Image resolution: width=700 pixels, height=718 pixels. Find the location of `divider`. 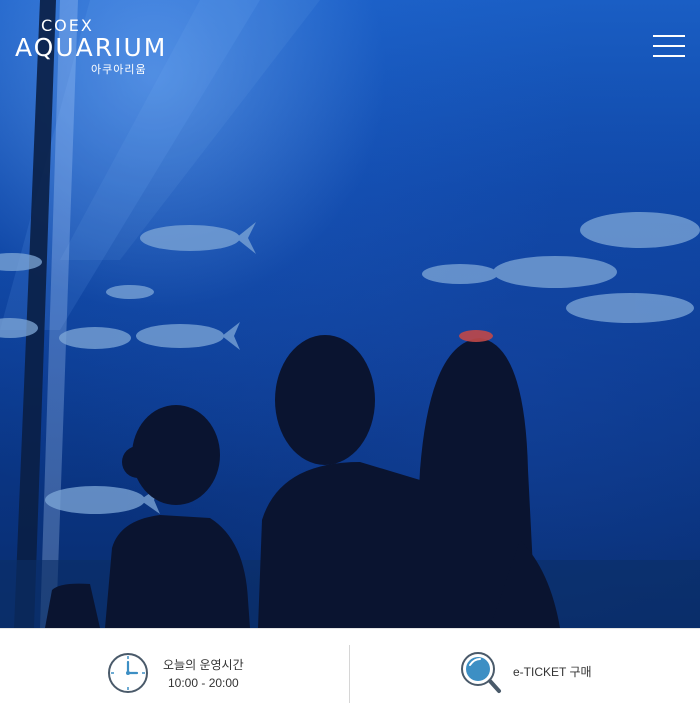

divider is located at coordinates (349, 674).